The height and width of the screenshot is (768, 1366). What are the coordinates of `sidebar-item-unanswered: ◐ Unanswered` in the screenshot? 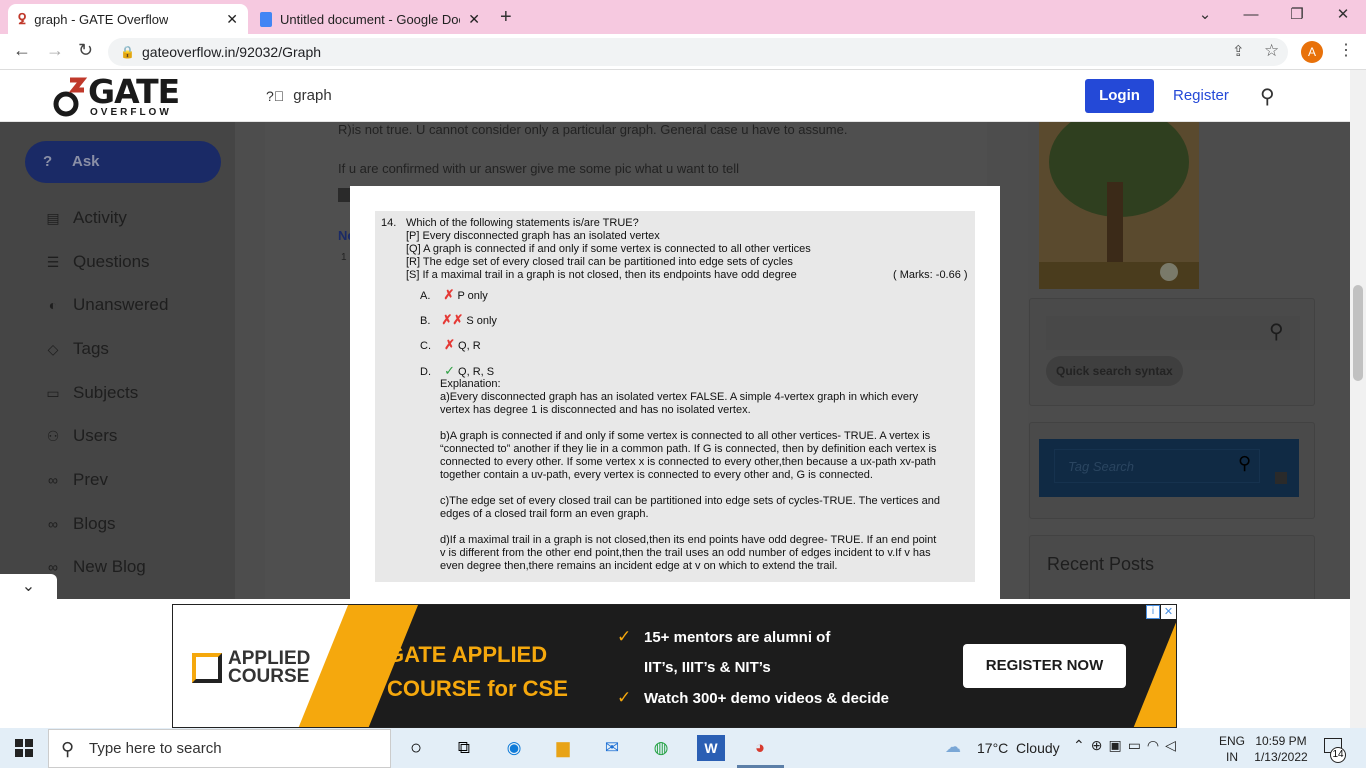 It's located at (106, 305).